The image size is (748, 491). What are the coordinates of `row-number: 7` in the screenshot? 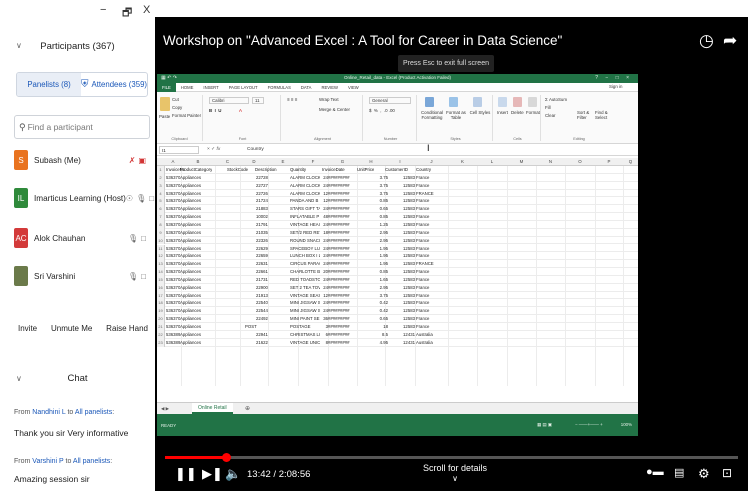 It's located at (161, 217).